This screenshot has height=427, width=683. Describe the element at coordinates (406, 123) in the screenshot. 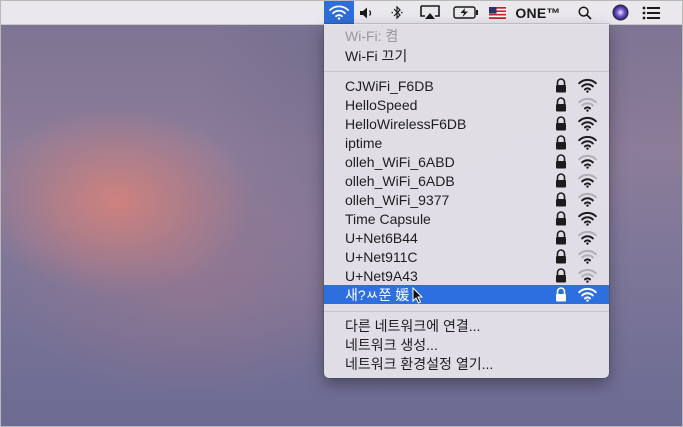

I see `wifi-network-name: HelloWirelessF6DB` at that location.